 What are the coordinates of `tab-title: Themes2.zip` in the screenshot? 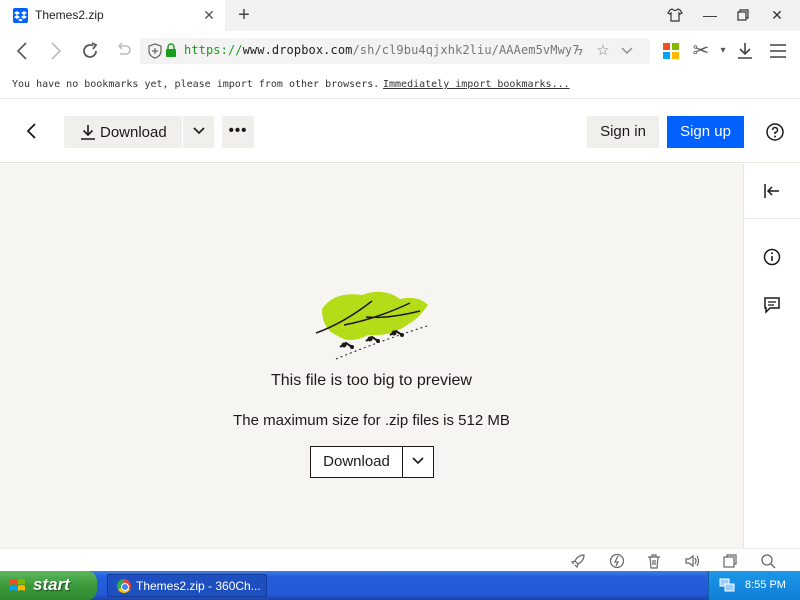 It's located at (69, 15).